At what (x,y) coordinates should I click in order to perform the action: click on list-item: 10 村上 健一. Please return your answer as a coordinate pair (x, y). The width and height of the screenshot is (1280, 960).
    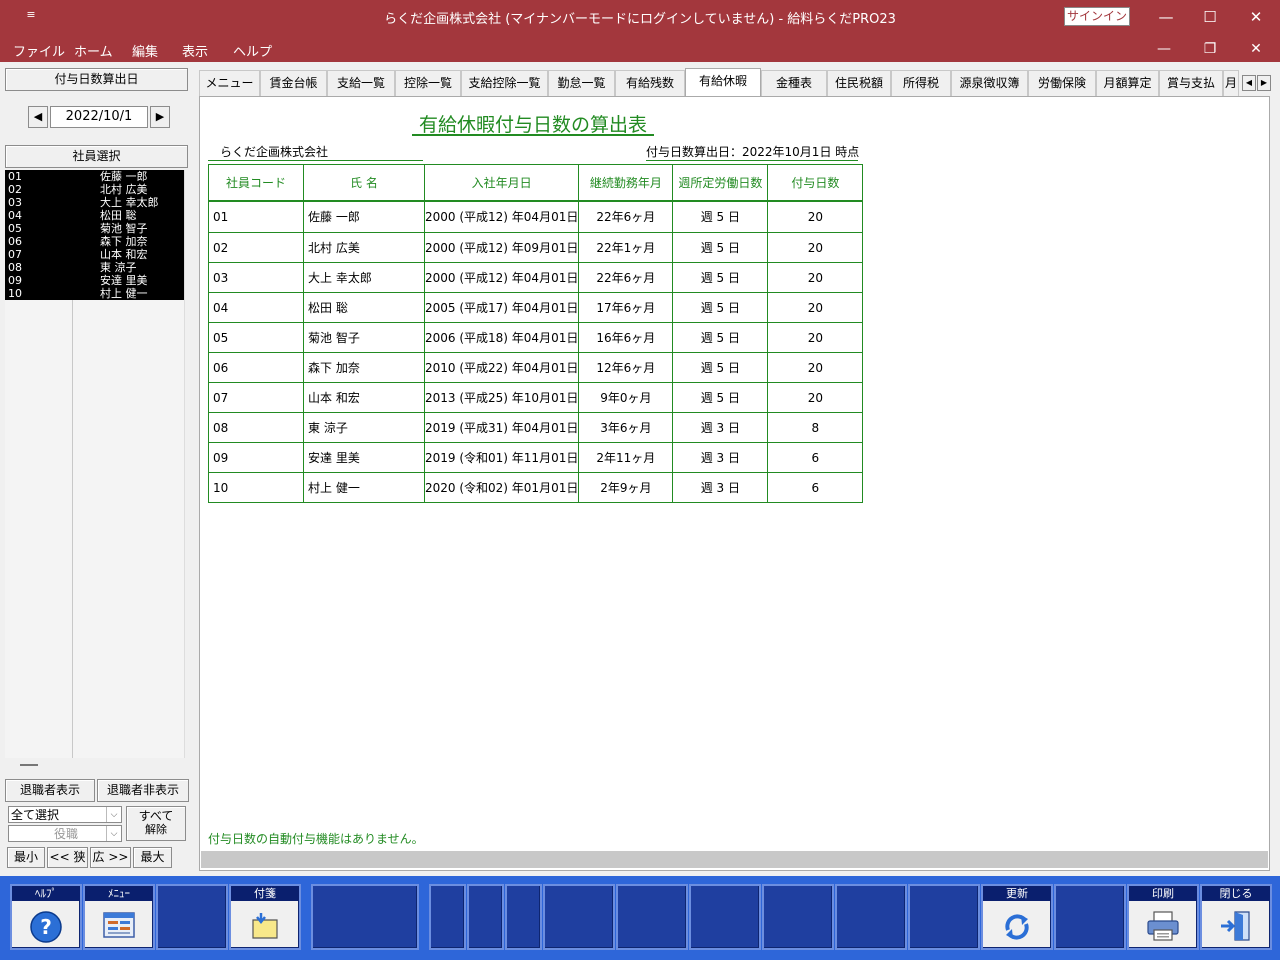
    Looking at the image, I should click on (94, 293).